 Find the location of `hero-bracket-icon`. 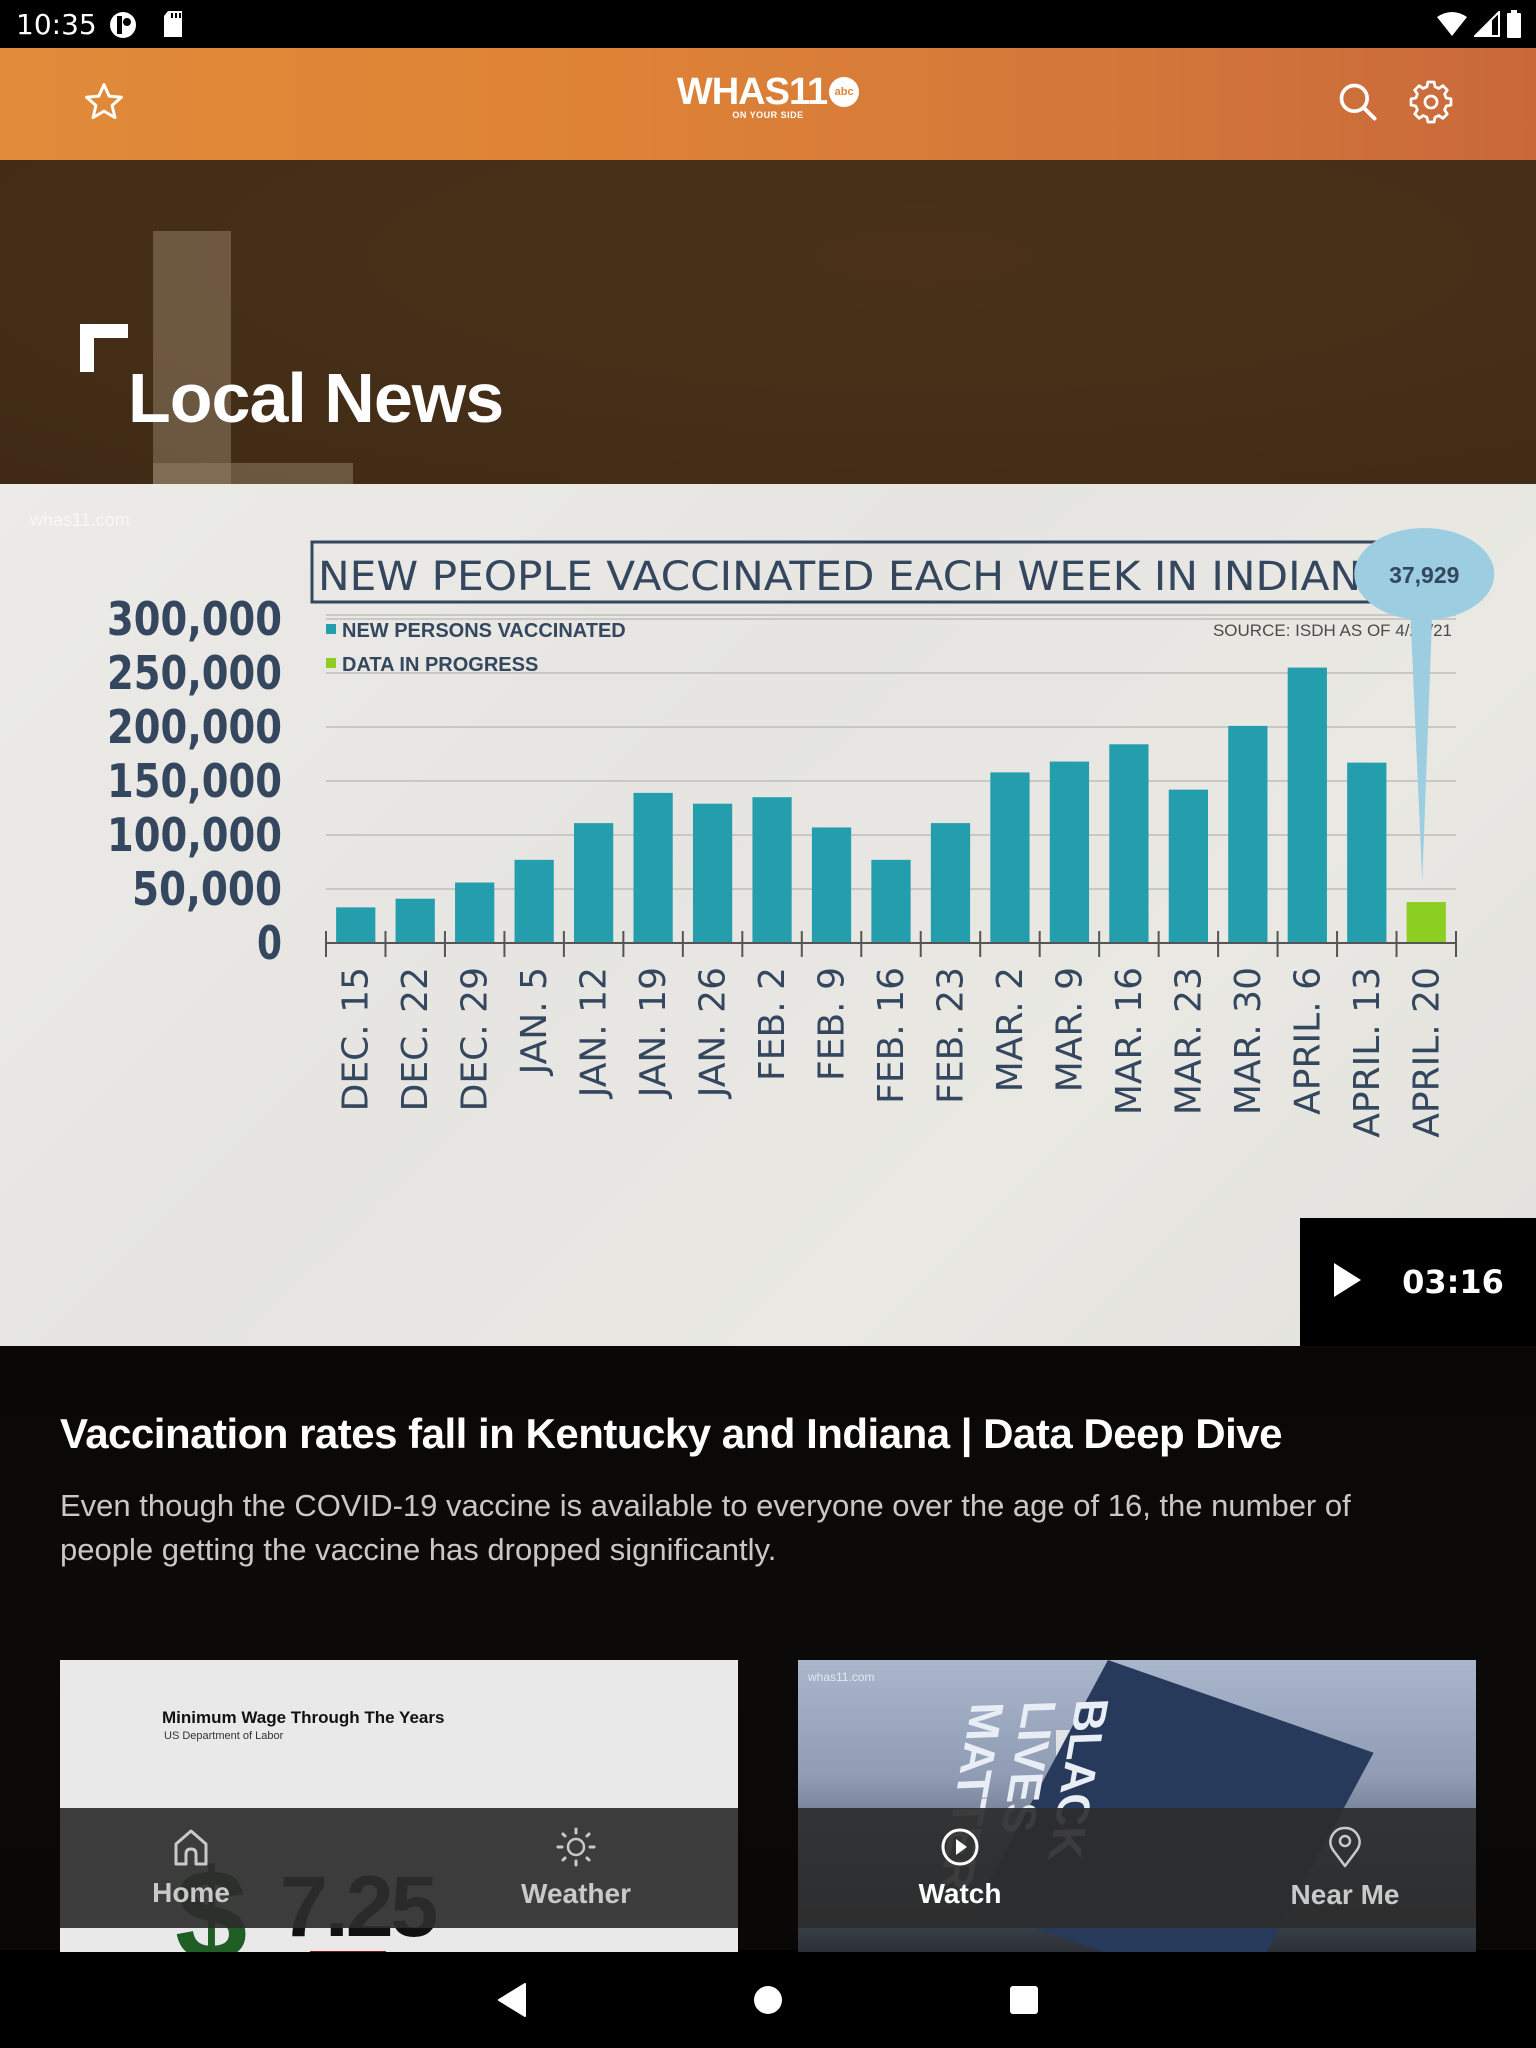

hero-bracket-icon is located at coordinates (104, 348).